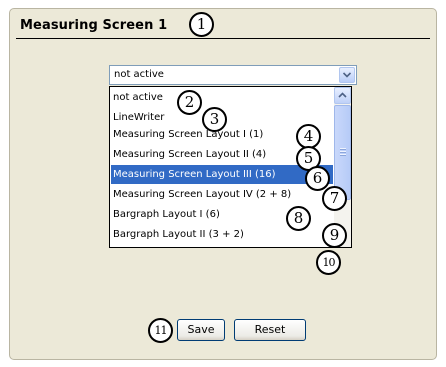  What do you see at coordinates (139, 74) in the screenshot?
I see `layout-select-value: not active` at bounding box center [139, 74].